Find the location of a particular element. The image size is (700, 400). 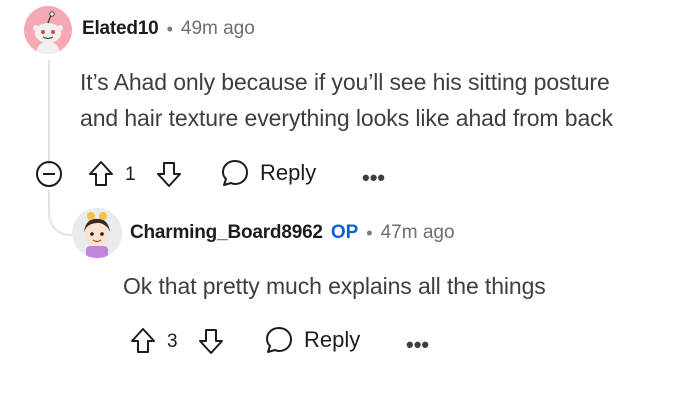

thread-line is located at coordinates (49, 112).